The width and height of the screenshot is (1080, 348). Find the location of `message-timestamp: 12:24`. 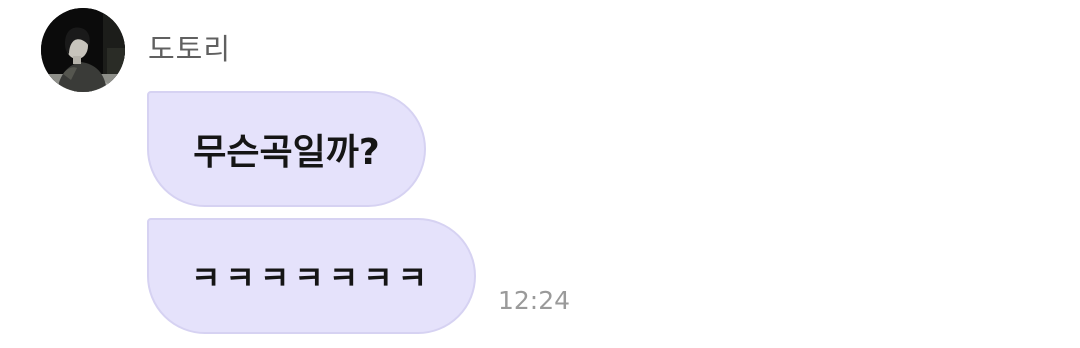

message-timestamp: 12:24 is located at coordinates (534, 300).